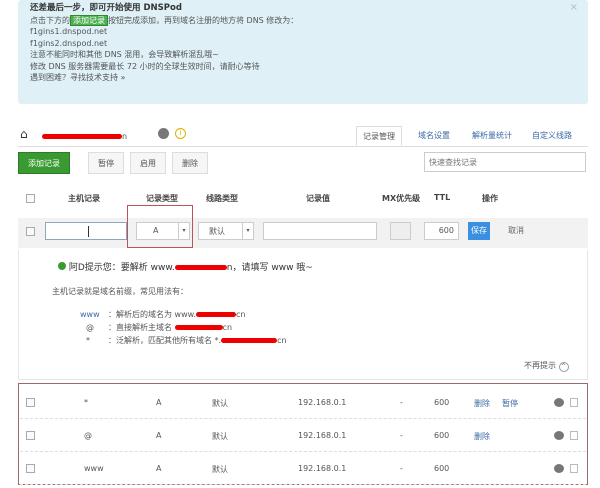  What do you see at coordinates (180, 133) in the screenshot?
I see `info-icon: i` at bounding box center [180, 133].